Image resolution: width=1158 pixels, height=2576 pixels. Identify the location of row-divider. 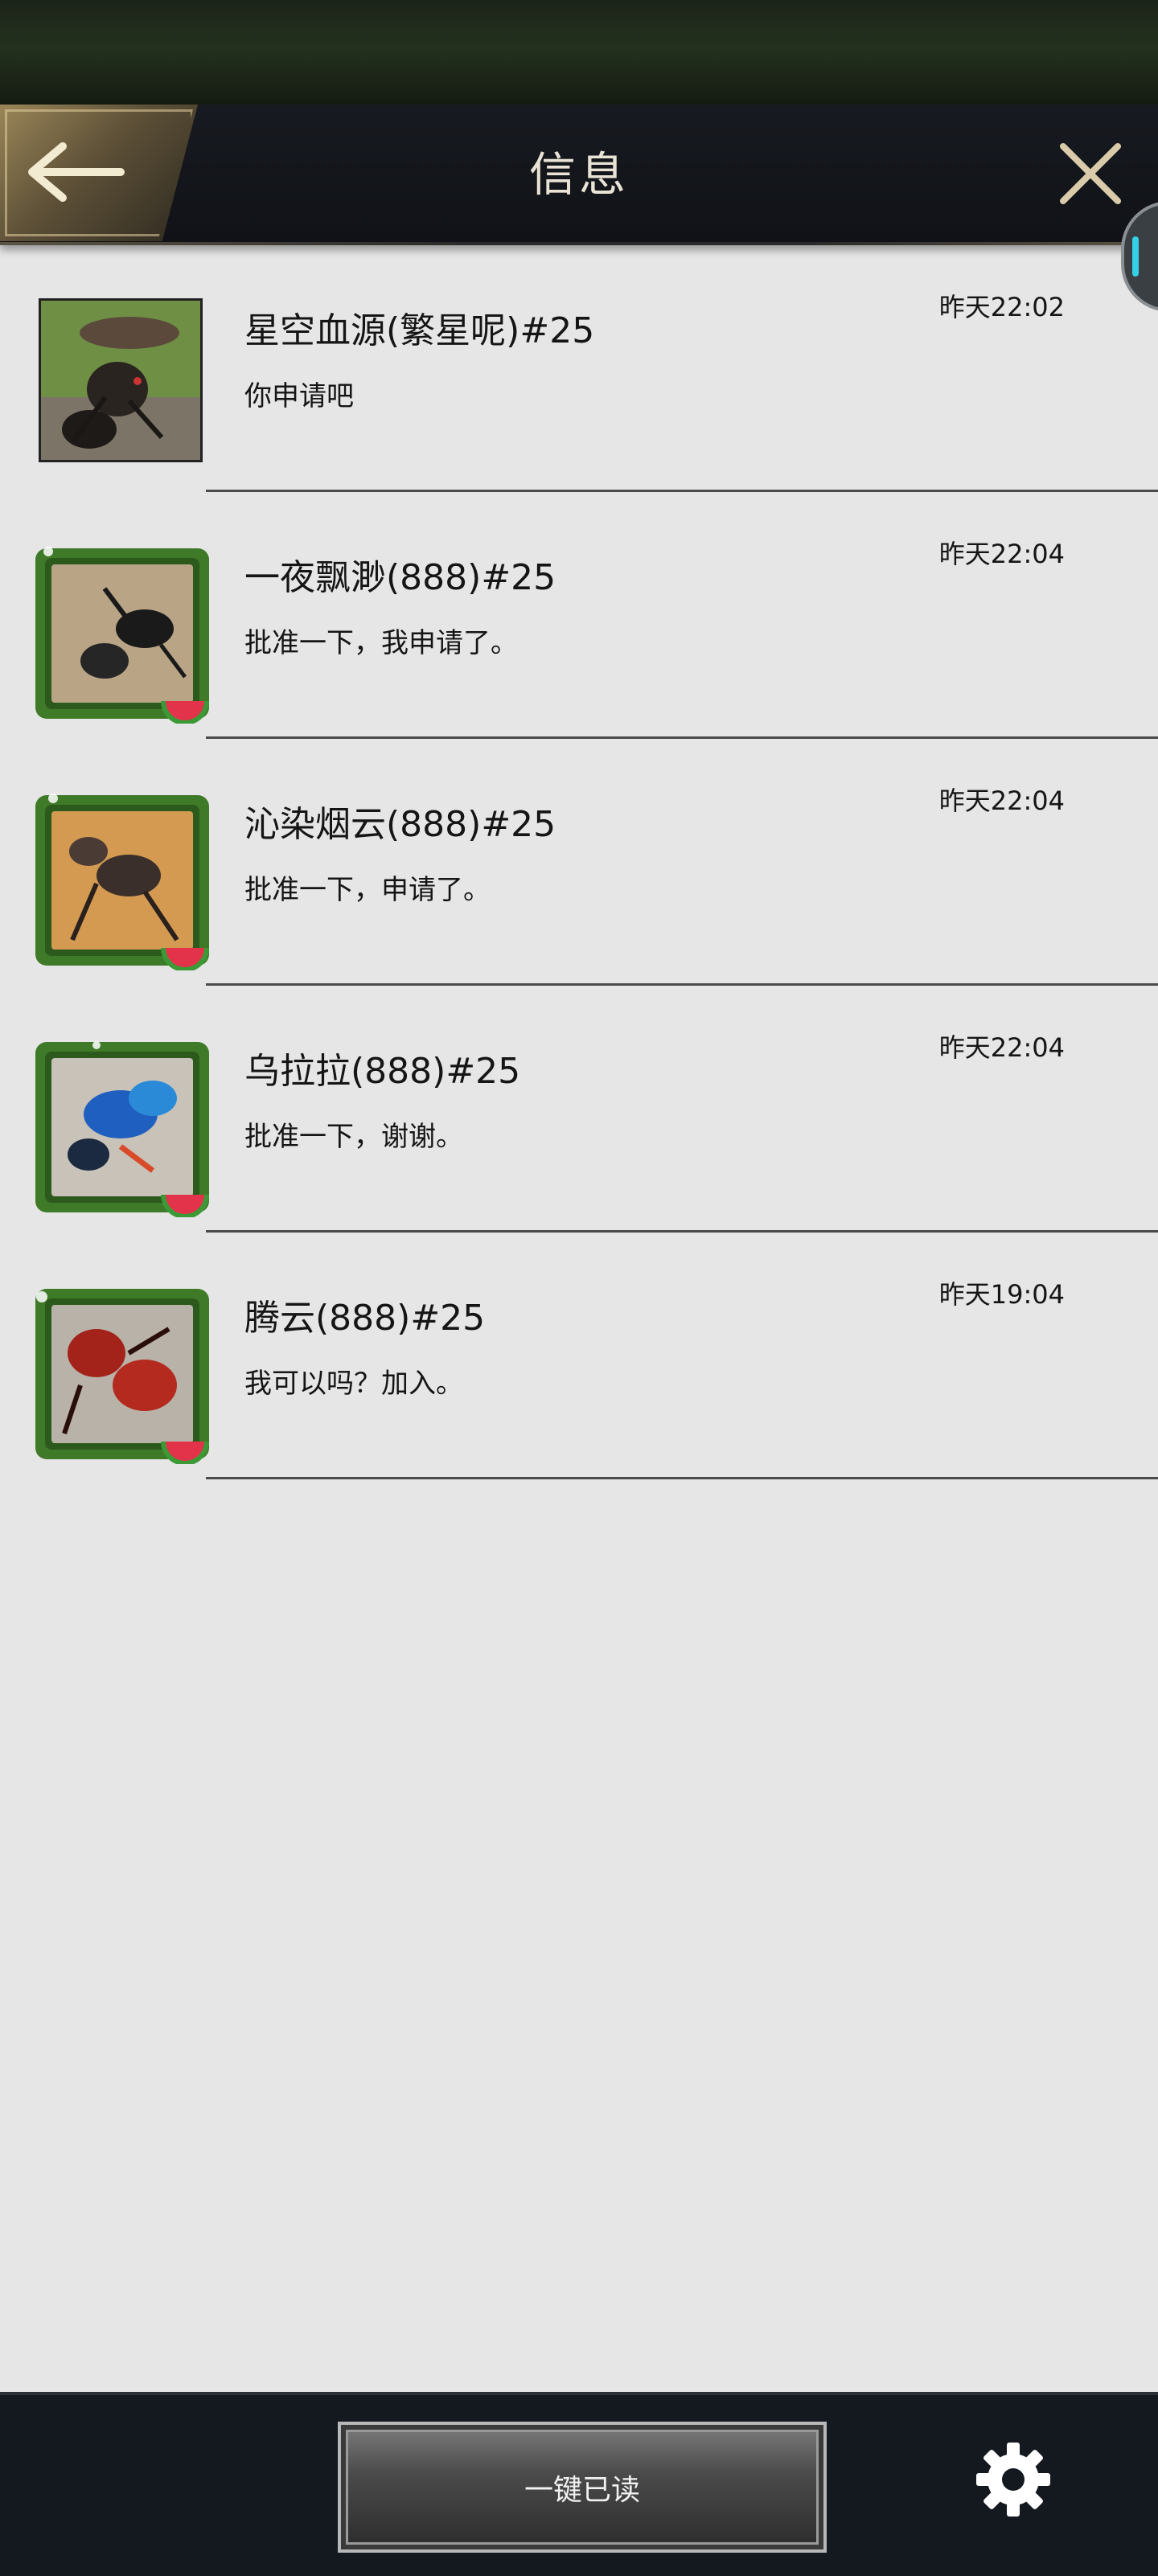
(682, 1478).